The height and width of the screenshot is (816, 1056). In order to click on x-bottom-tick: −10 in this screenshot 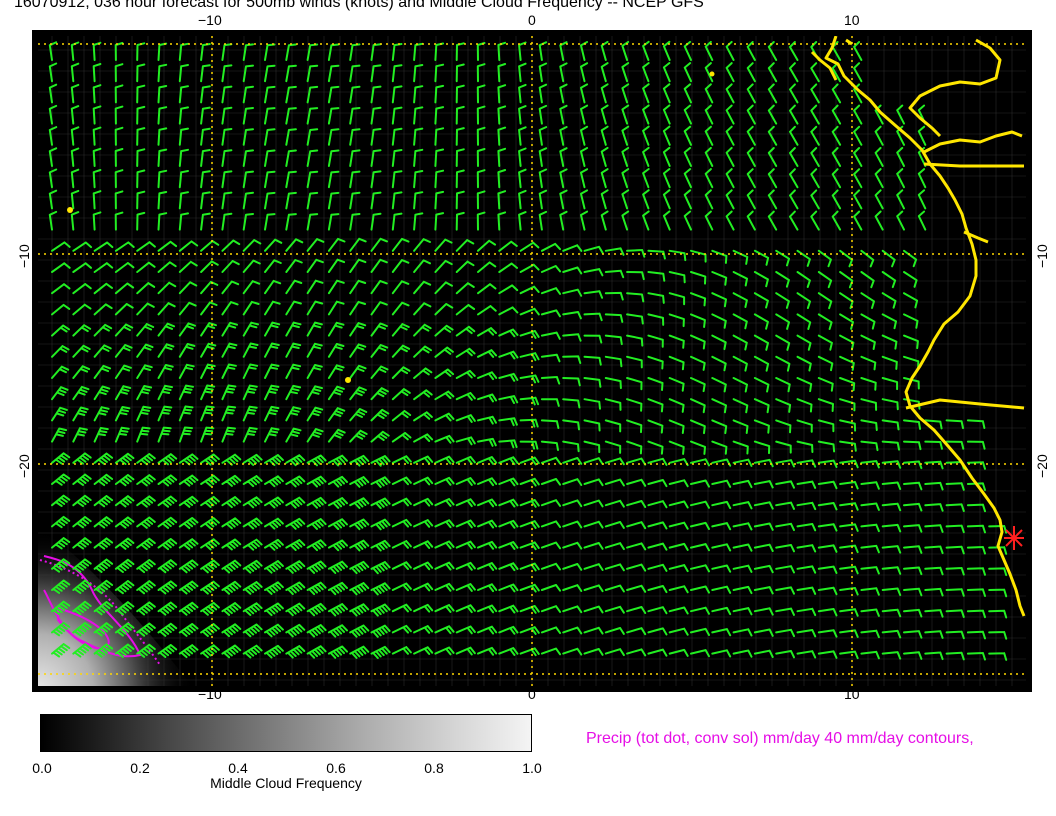, I will do `click(210, 694)`.